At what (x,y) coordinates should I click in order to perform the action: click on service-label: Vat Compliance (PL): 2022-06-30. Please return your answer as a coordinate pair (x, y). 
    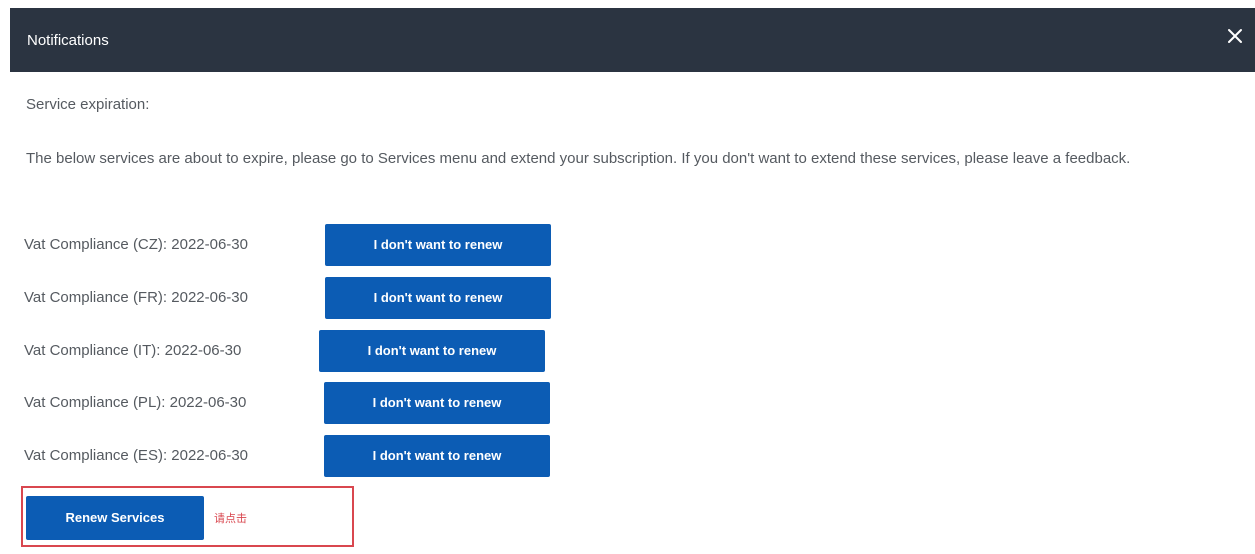
    Looking at the image, I should click on (135, 402).